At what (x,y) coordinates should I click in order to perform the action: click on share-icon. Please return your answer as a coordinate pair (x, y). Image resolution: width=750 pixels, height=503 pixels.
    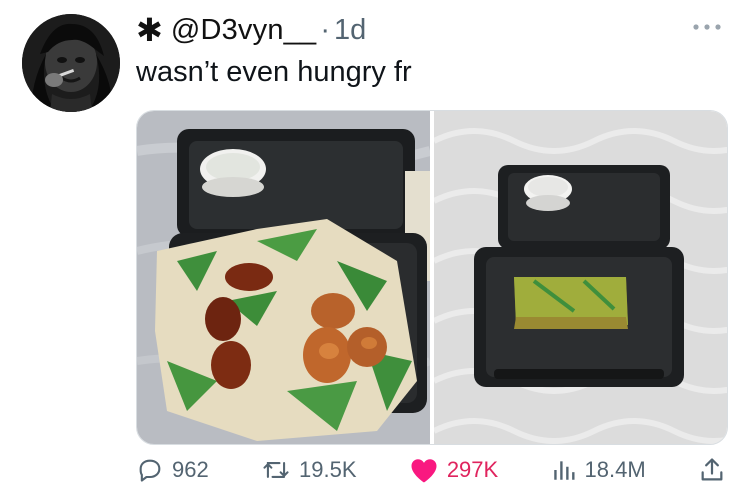
    Looking at the image, I should click on (712, 470).